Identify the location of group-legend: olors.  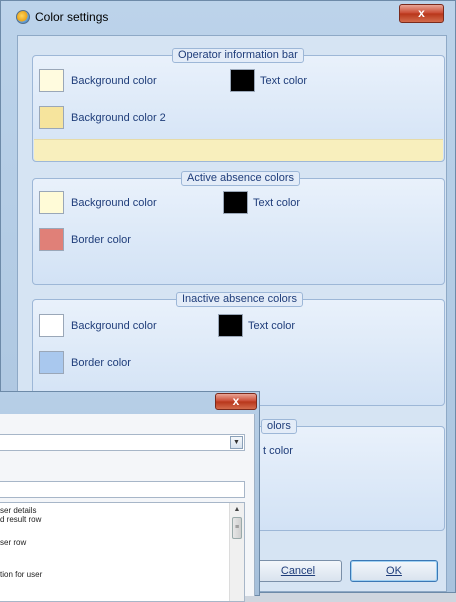
(279, 426).